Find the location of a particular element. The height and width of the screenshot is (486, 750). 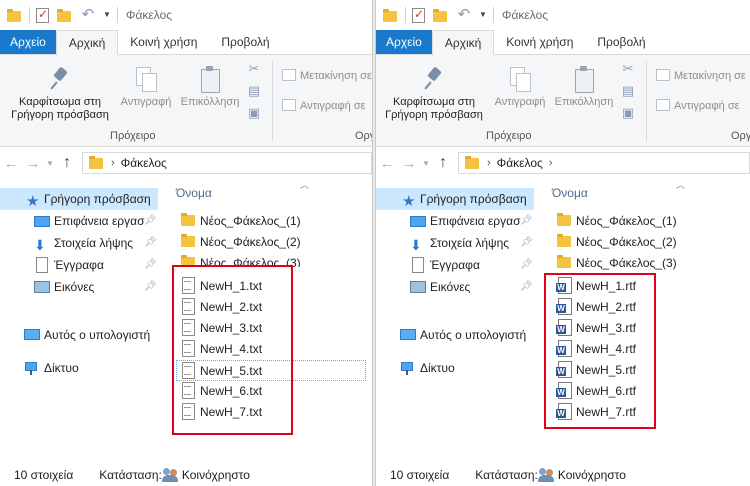

item-name: Νέος_Φάκελος_(2) is located at coordinates (250, 242).